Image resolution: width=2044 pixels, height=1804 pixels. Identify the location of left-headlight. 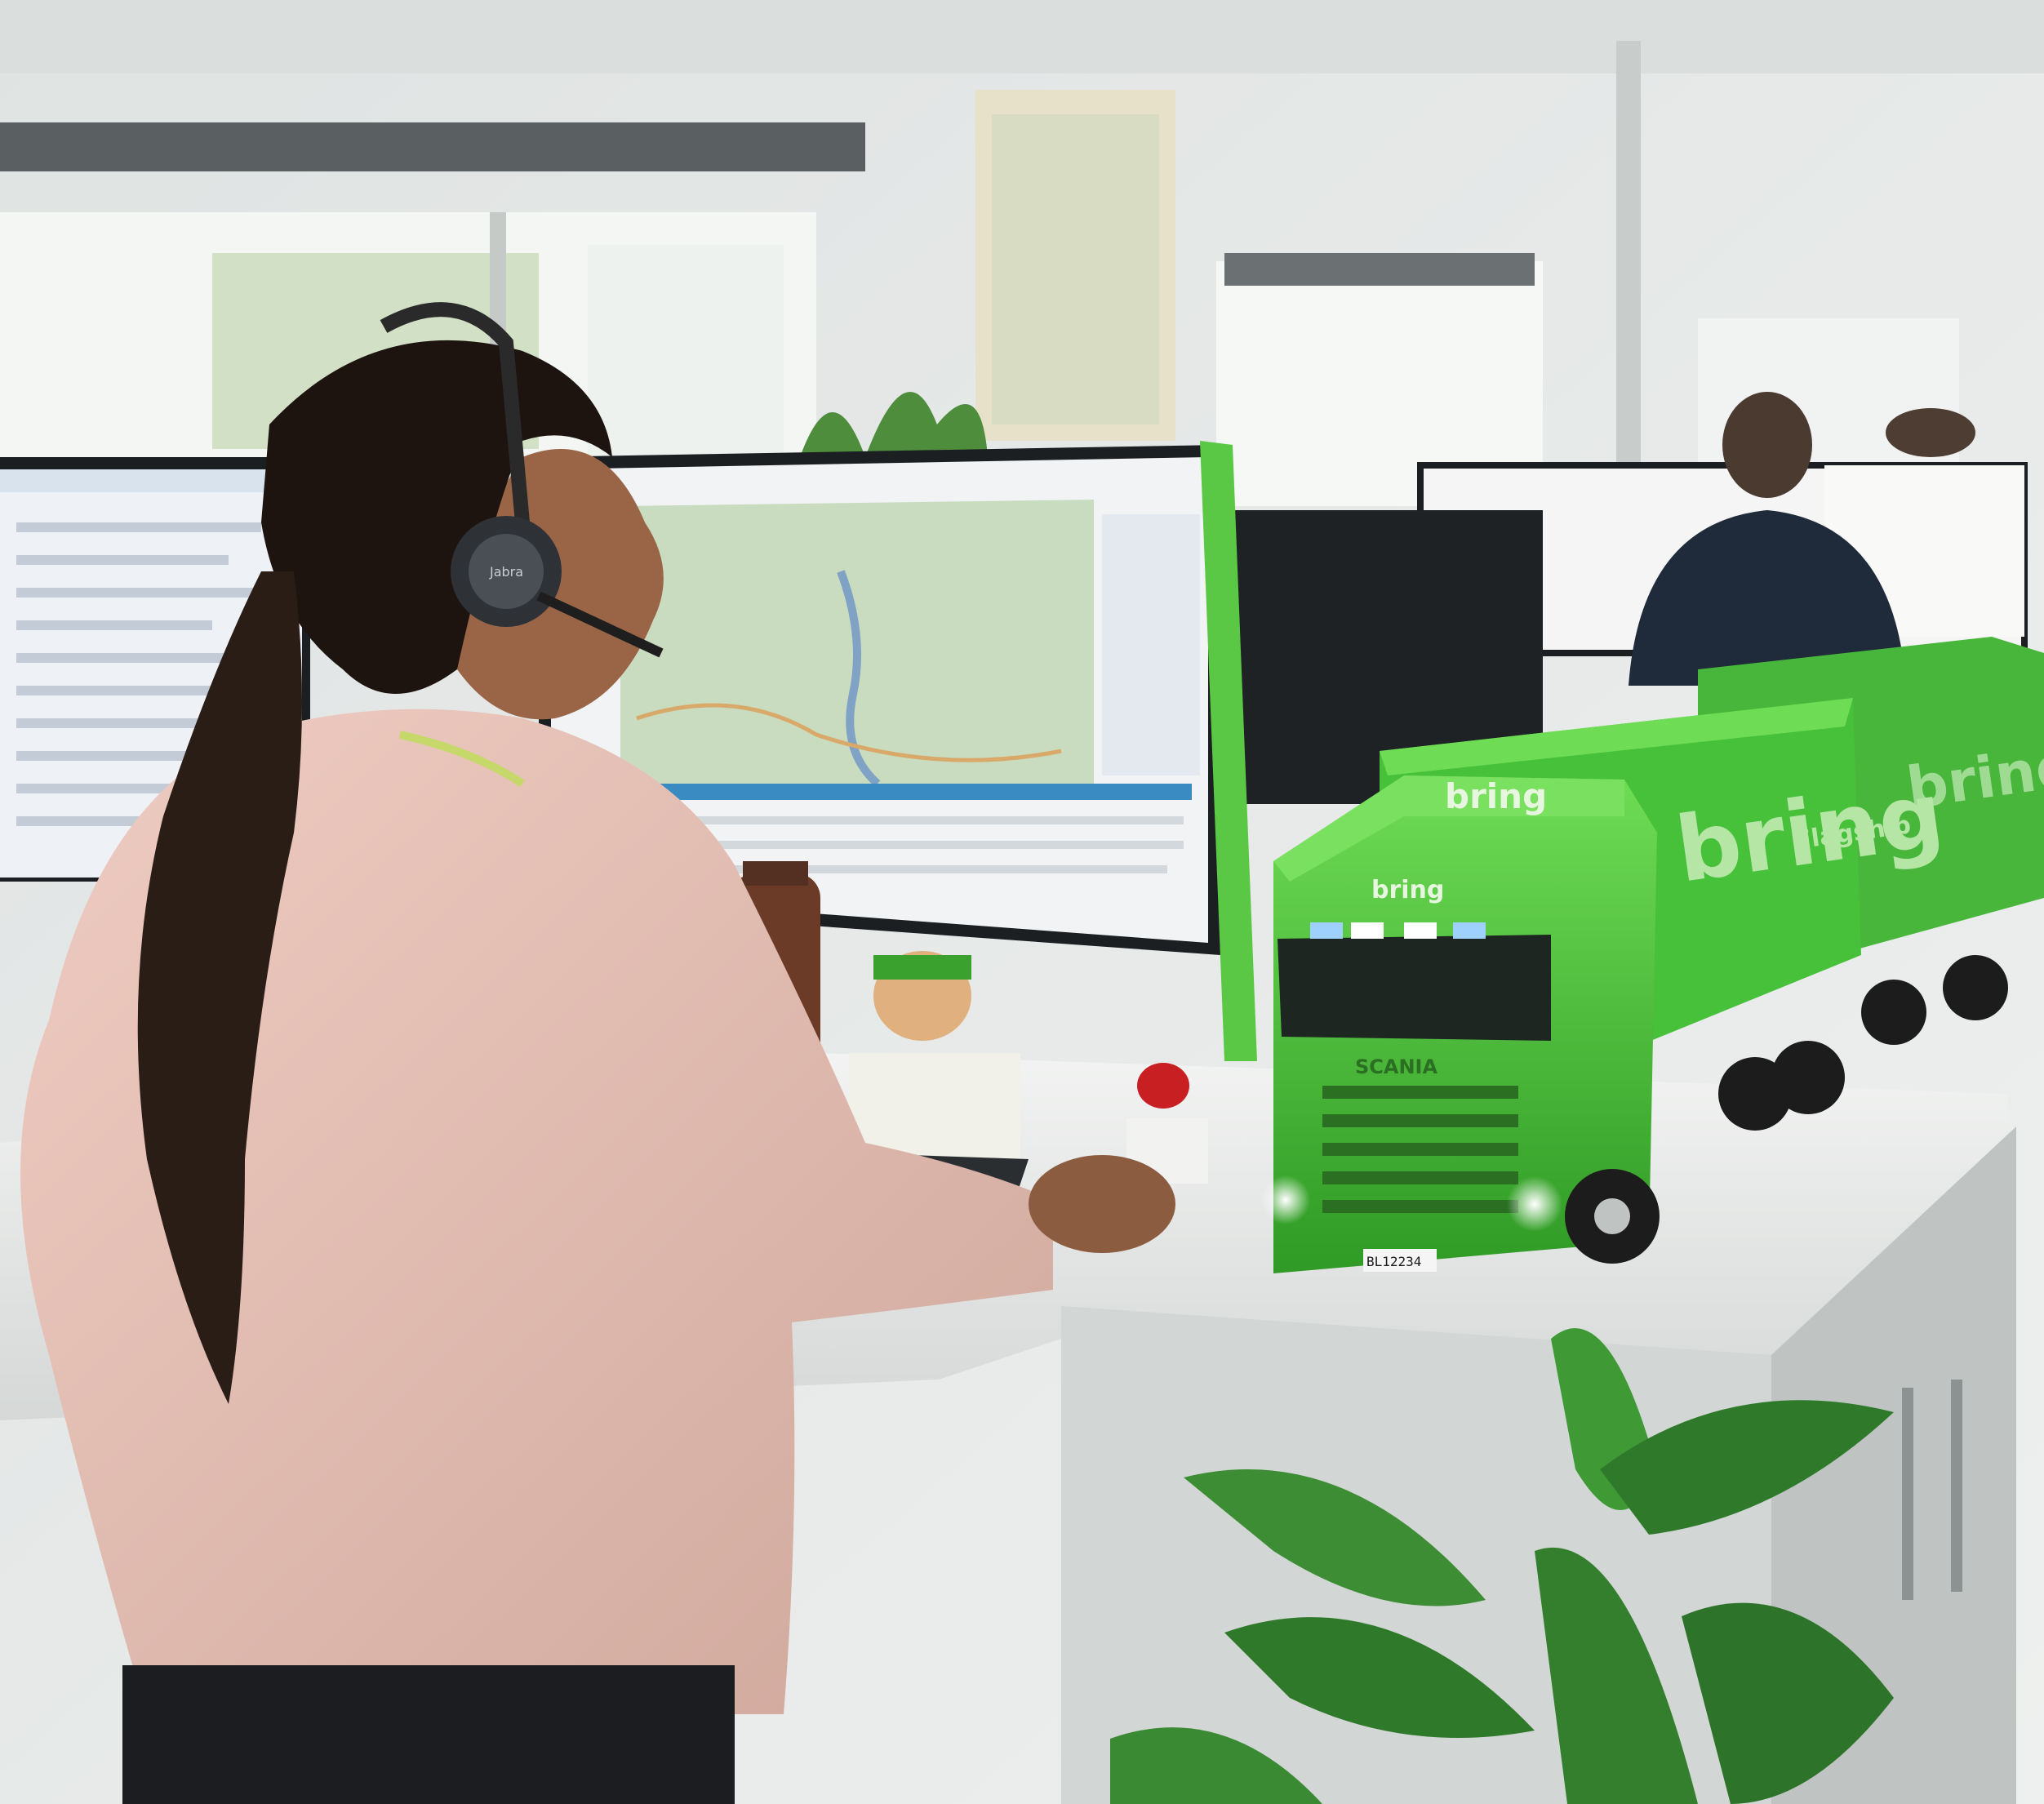
(1285, 1199).